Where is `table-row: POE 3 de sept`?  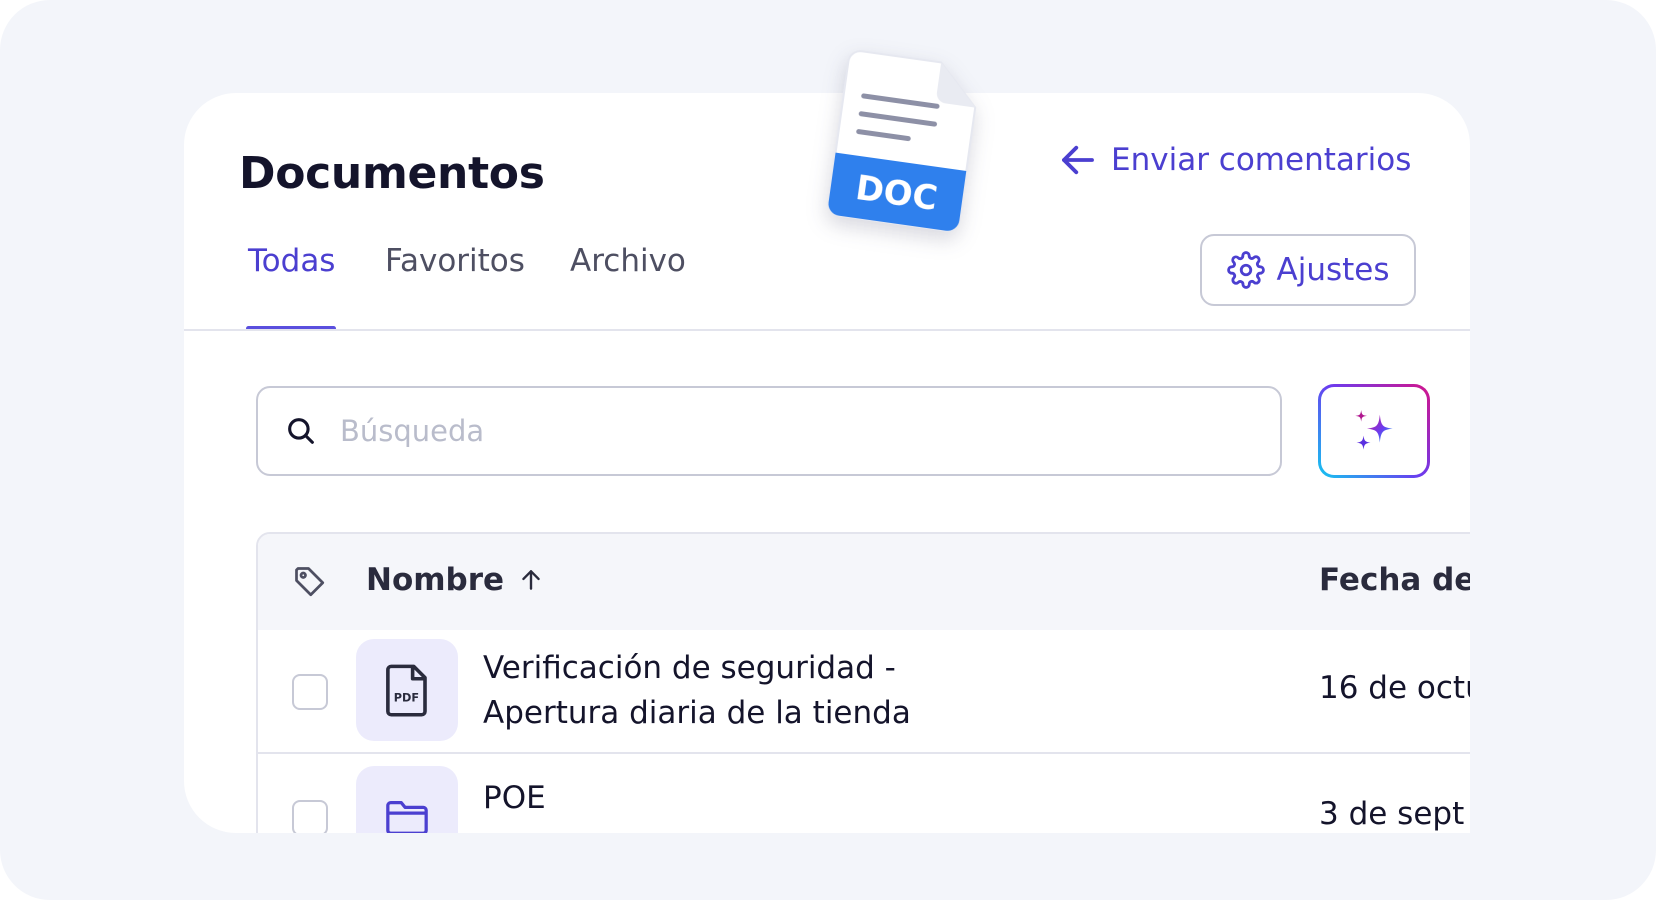 table-row: POE 3 de sept is located at coordinates (864, 794).